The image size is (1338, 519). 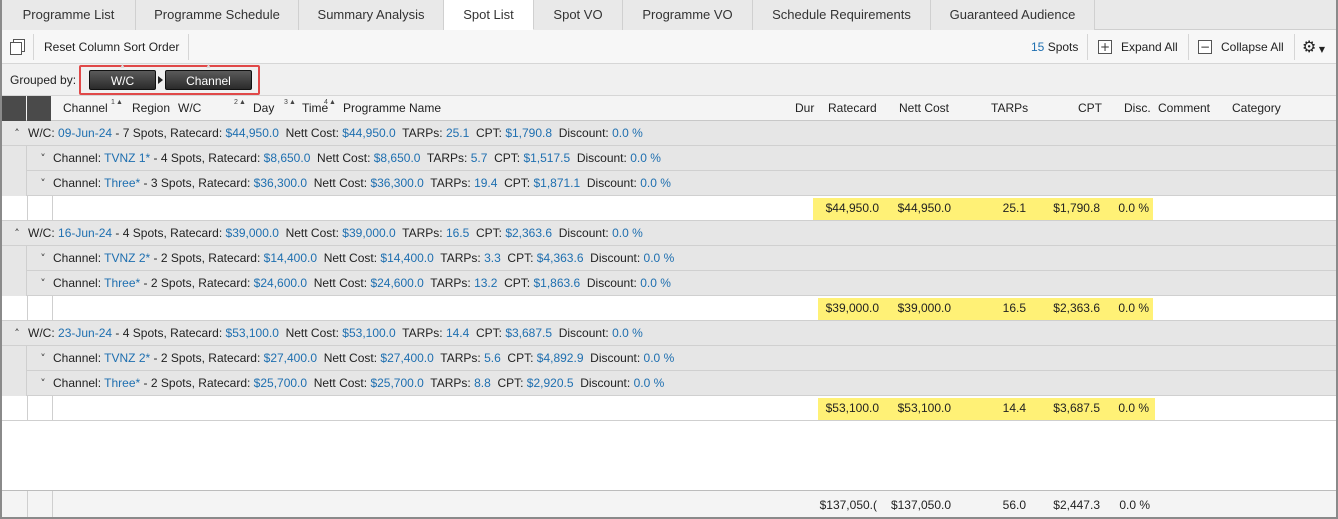 I want to click on ratecard-label: Ratecard:, so click(x=196, y=133).